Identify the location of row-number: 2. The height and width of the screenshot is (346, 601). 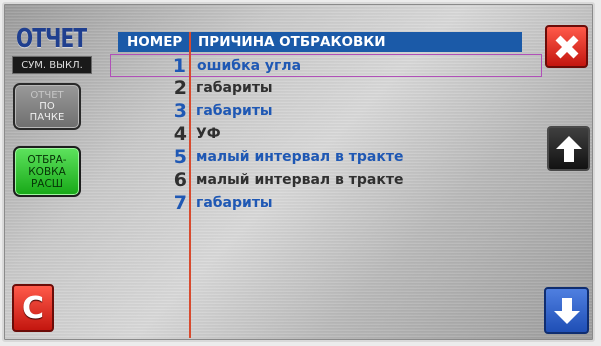
(180, 88).